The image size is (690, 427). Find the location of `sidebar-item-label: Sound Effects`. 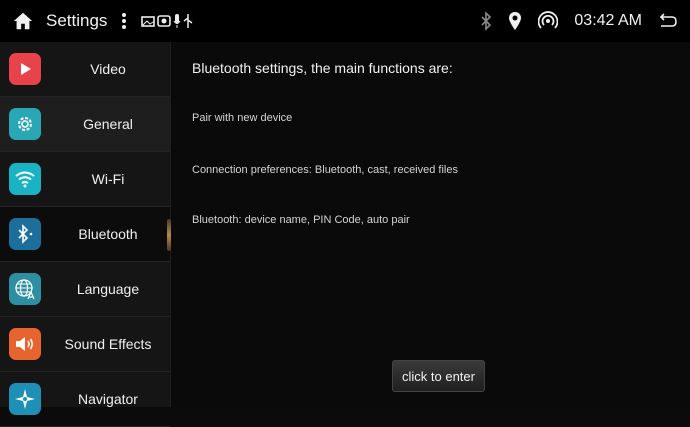

sidebar-item-label: Sound Effects is located at coordinates (108, 344).